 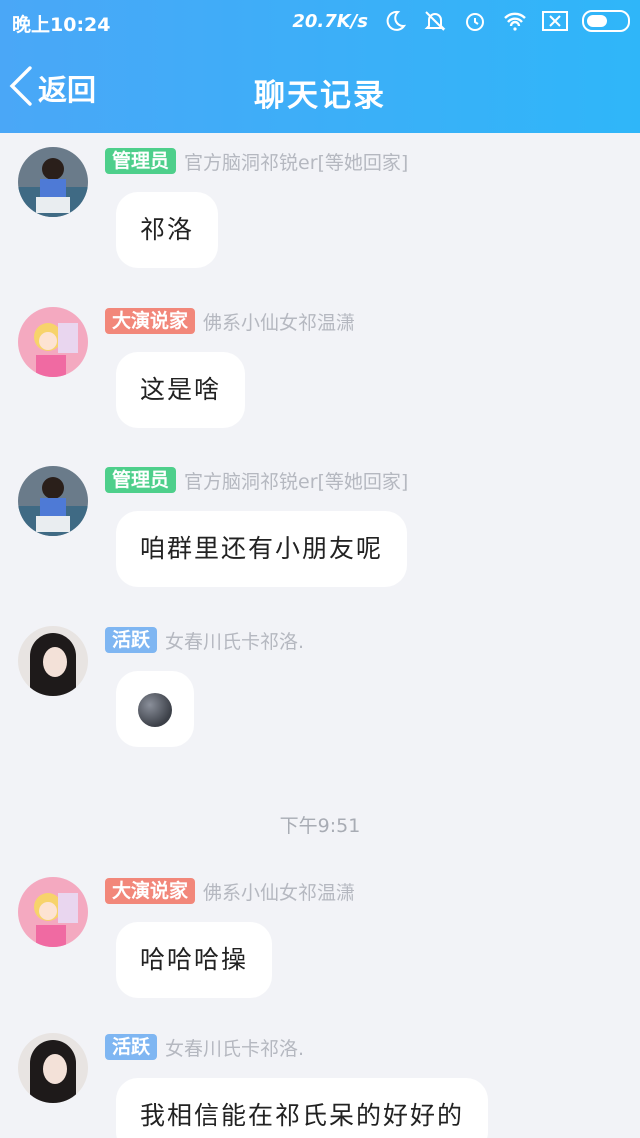 What do you see at coordinates (320, 96) in the screenshot?
I see `page-title: 聊天记录` at bounding box center [320, 96].